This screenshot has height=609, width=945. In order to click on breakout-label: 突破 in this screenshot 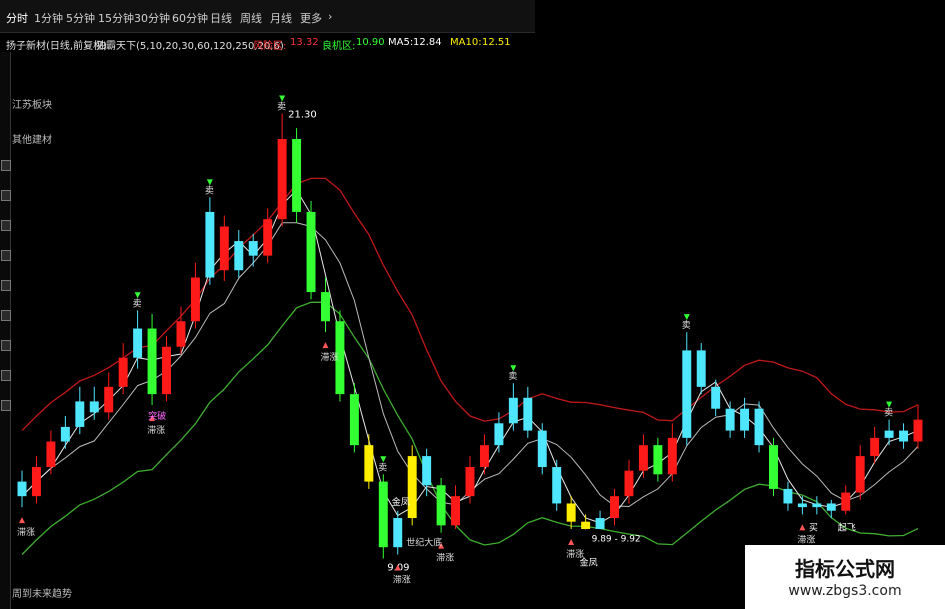, I will do `click(157, 416)`.